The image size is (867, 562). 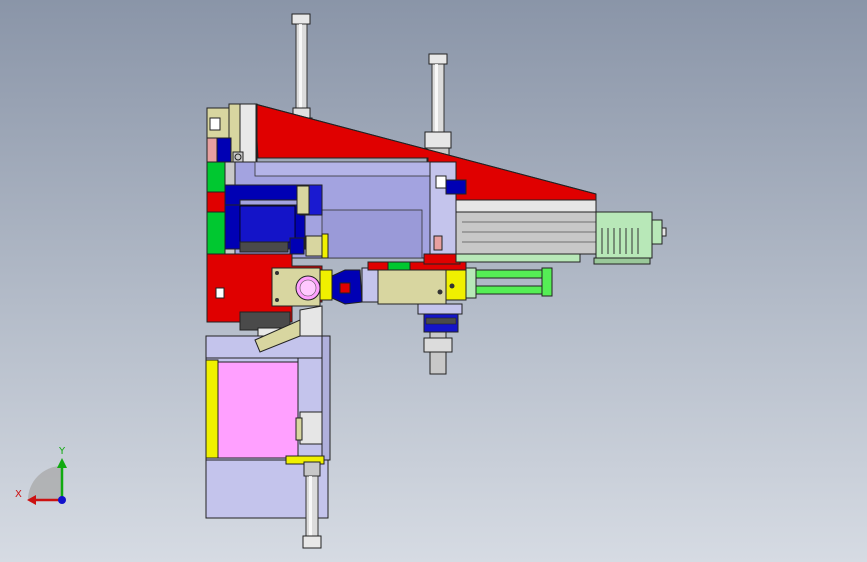 What do you see at coordinates (296, 287) in the screenshot?
I see `gripper-left` at bounding box center [296, 287].